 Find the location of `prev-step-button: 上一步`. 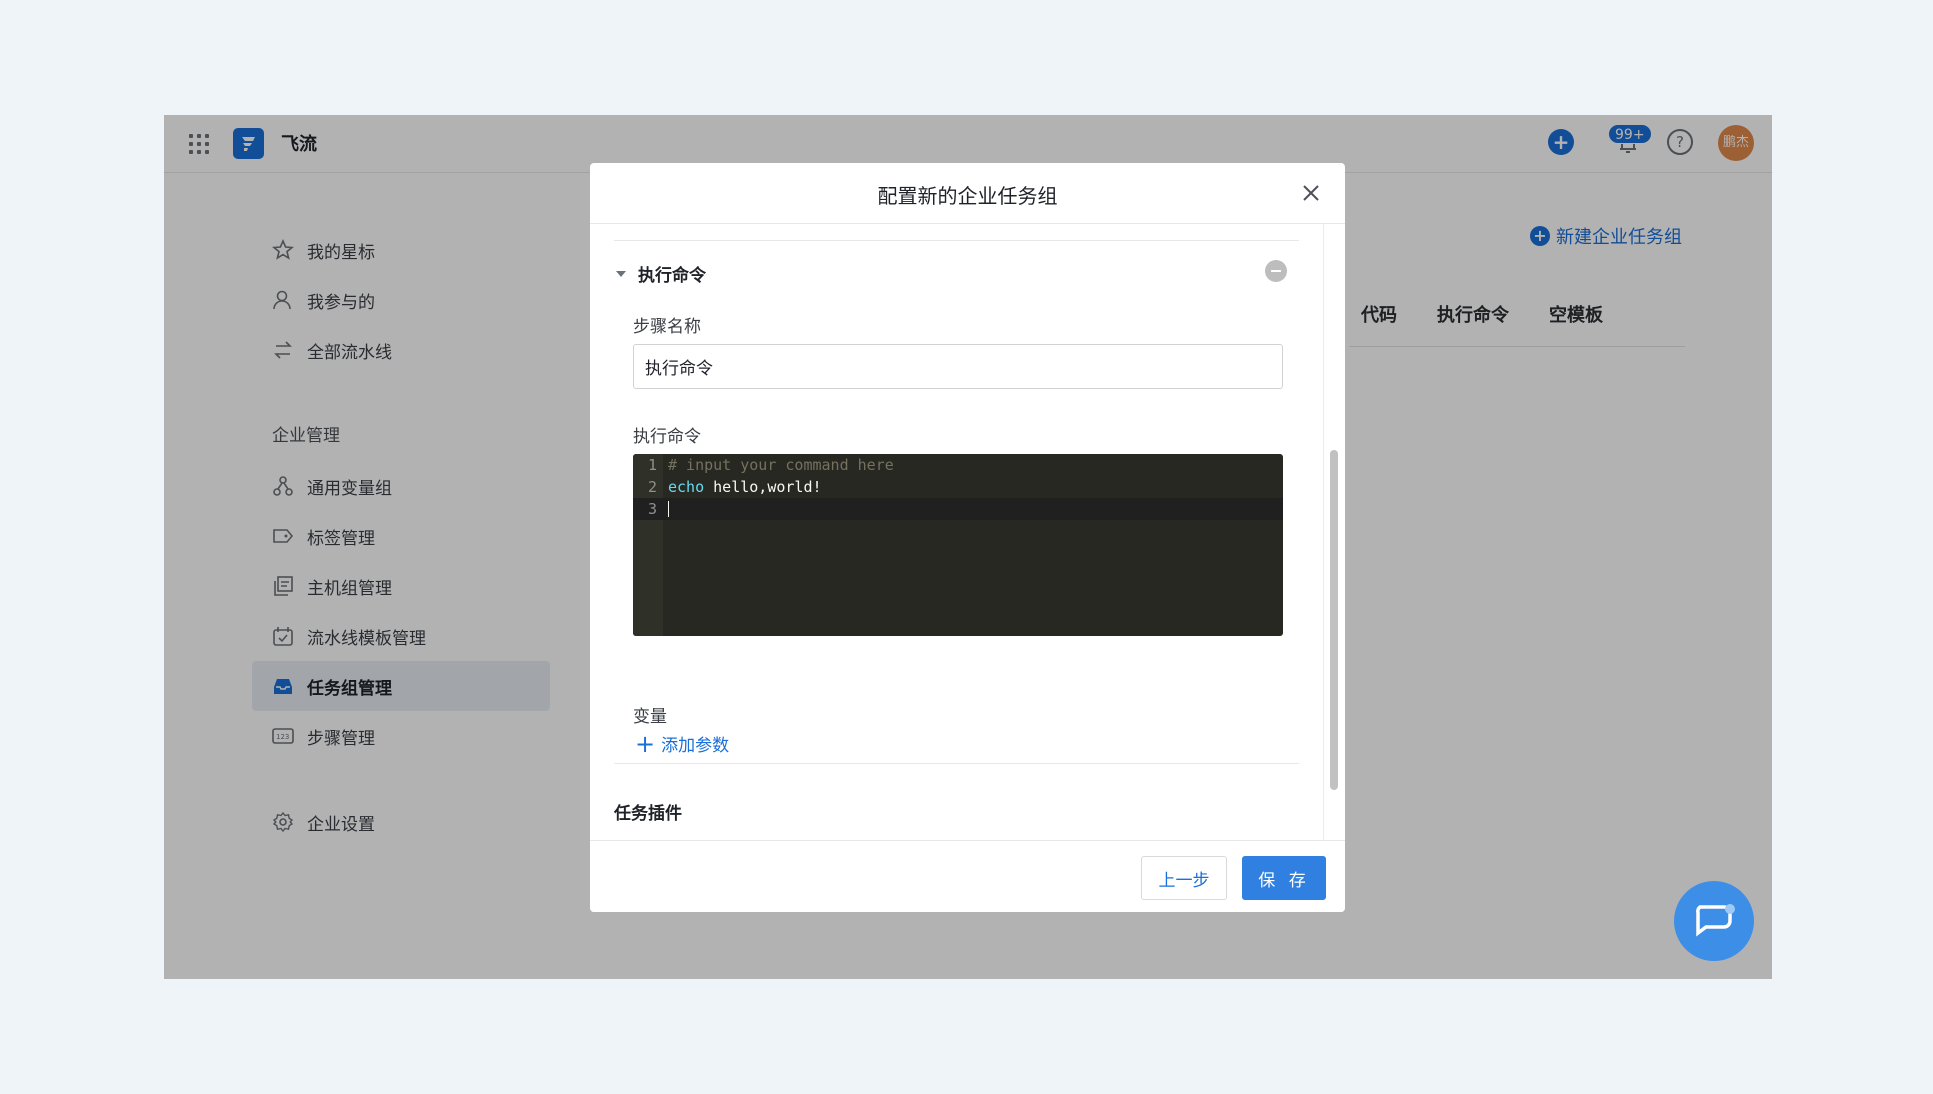

prev-step-button: 上一步 is located at coordinates (1184, 878).